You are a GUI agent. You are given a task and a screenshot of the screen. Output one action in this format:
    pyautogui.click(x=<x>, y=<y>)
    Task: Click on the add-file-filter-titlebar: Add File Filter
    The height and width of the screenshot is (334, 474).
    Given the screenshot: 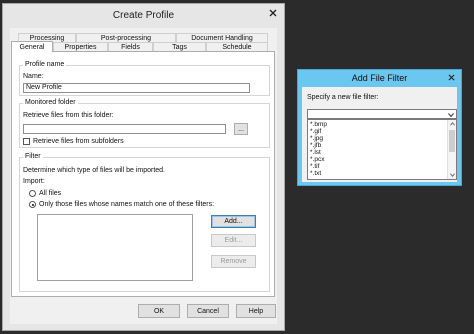 What is the action you would take?
    pyautogui.click(x=379, y=78)
    